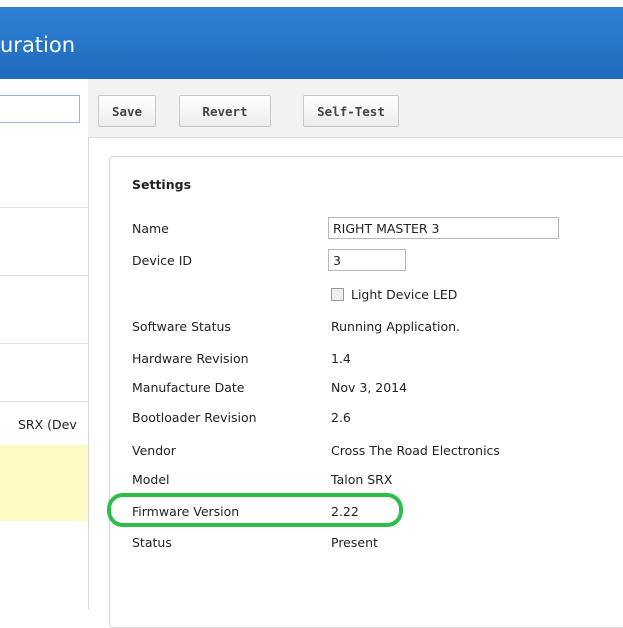 The image size is (623, 628). I want to click on vendor-value: Cross The Road Electronics, so click(415, 450).